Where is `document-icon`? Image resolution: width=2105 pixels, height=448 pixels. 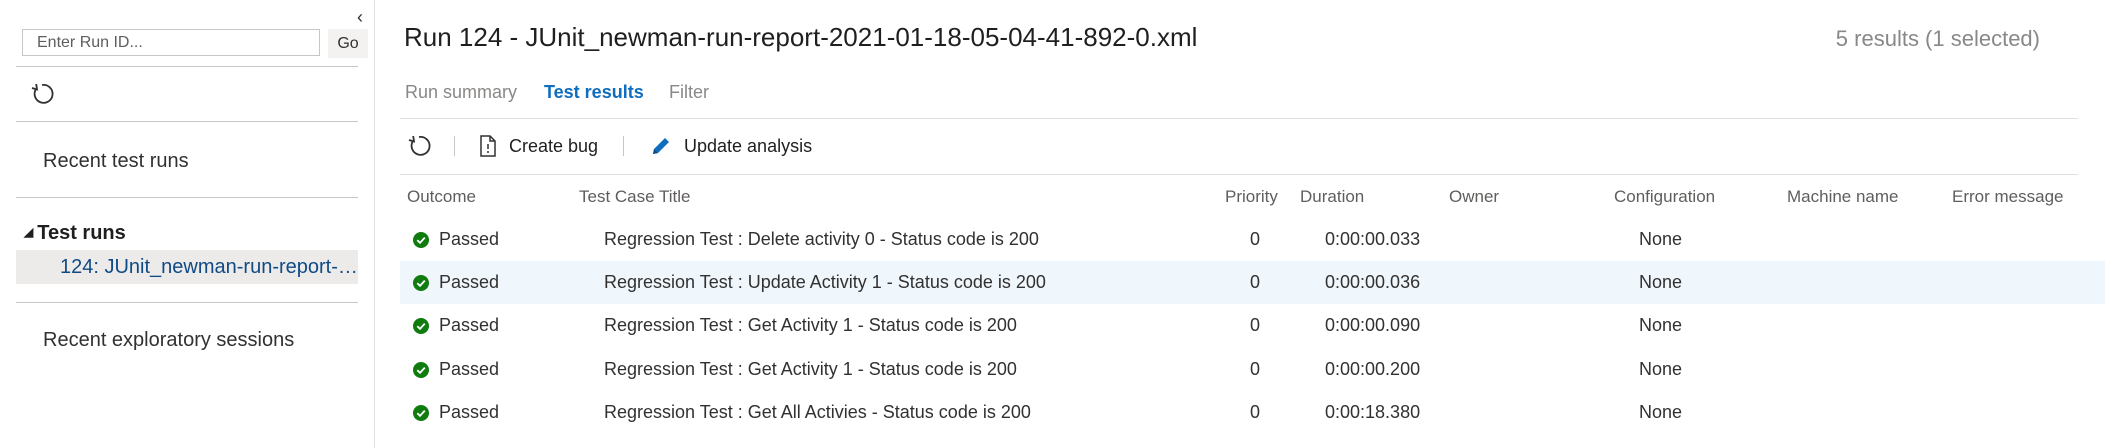 document-icon is located at coordinates (488, 146).